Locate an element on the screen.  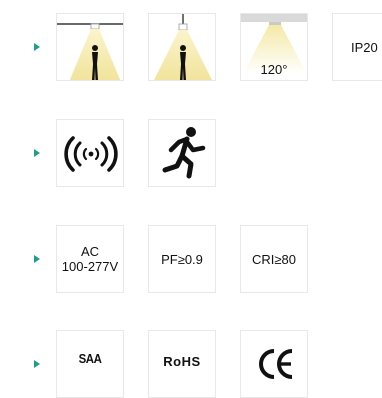
ip-rating-badge: IP20 is located at coordinates (357, 47).